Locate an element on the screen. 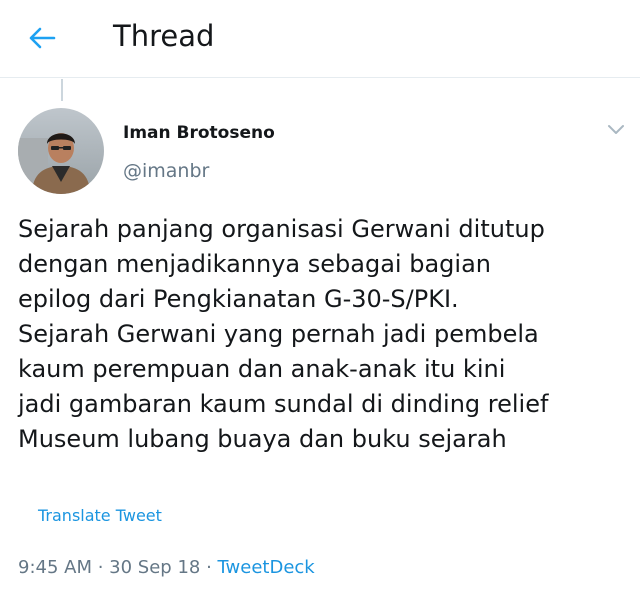 The width and height of the screenshot is (640, 598). back-button is located at coordinates (42, 38).